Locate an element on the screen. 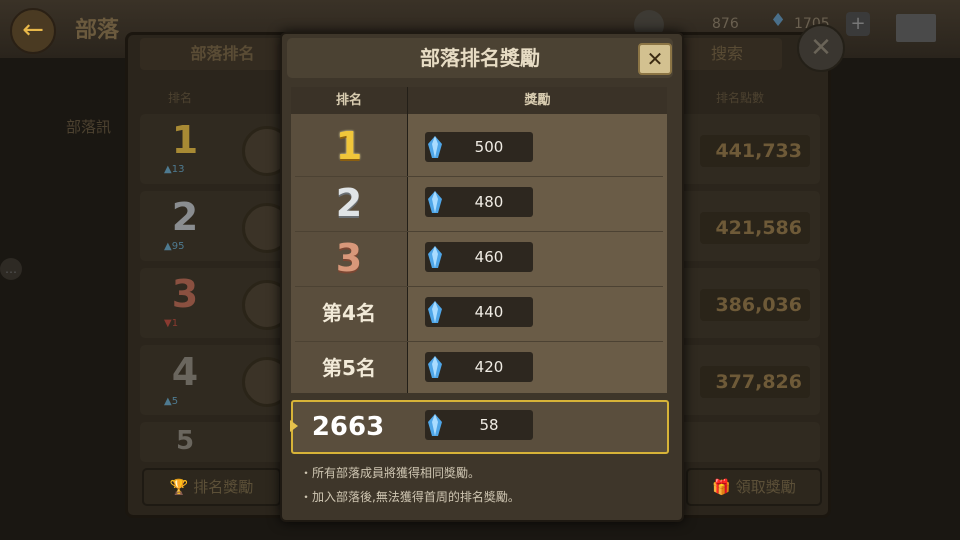  claim-reward-button: 🎁 領取獎勵 is located at coordinates (754, 487).